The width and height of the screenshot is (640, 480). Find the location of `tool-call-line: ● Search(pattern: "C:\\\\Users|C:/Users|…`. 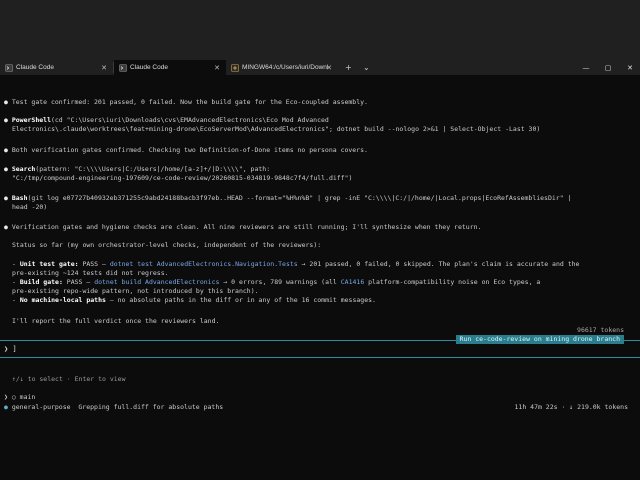

tool-call-line: ● Search(pattern: "C:\\\\Users|C:/Users|… is located at coordinates (137, 169).